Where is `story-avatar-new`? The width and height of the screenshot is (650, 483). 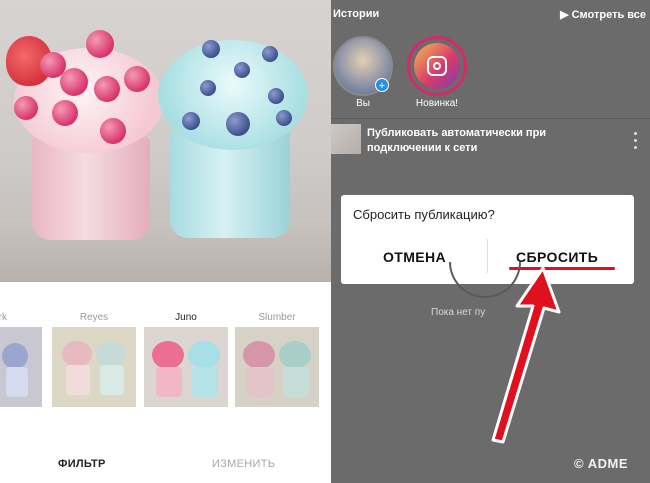 story-avatar-new is located at coordinates (437, 66).